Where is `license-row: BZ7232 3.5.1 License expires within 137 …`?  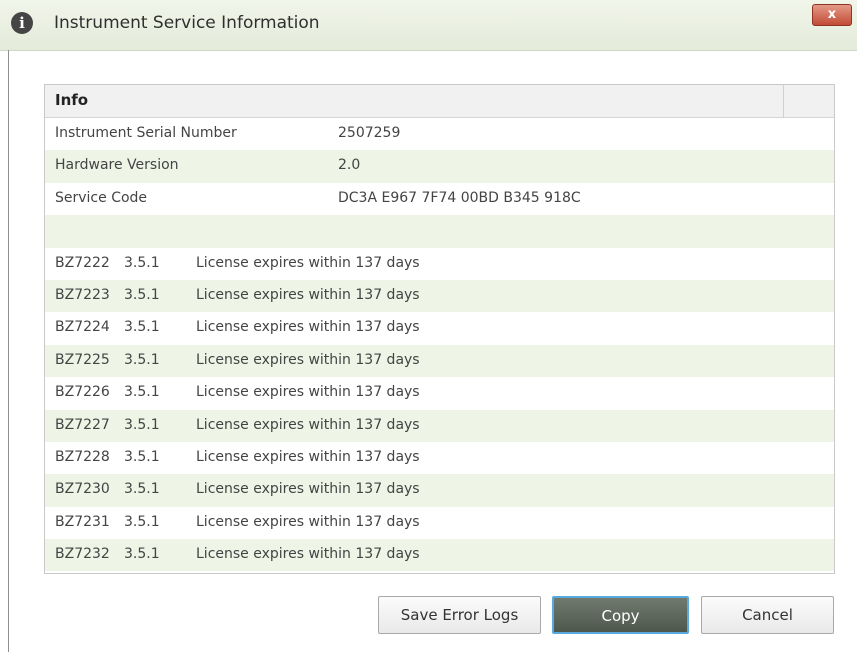 license-row: BZ7232 3.5.1 License expires within 137 … is located at coordinates (439, 555).